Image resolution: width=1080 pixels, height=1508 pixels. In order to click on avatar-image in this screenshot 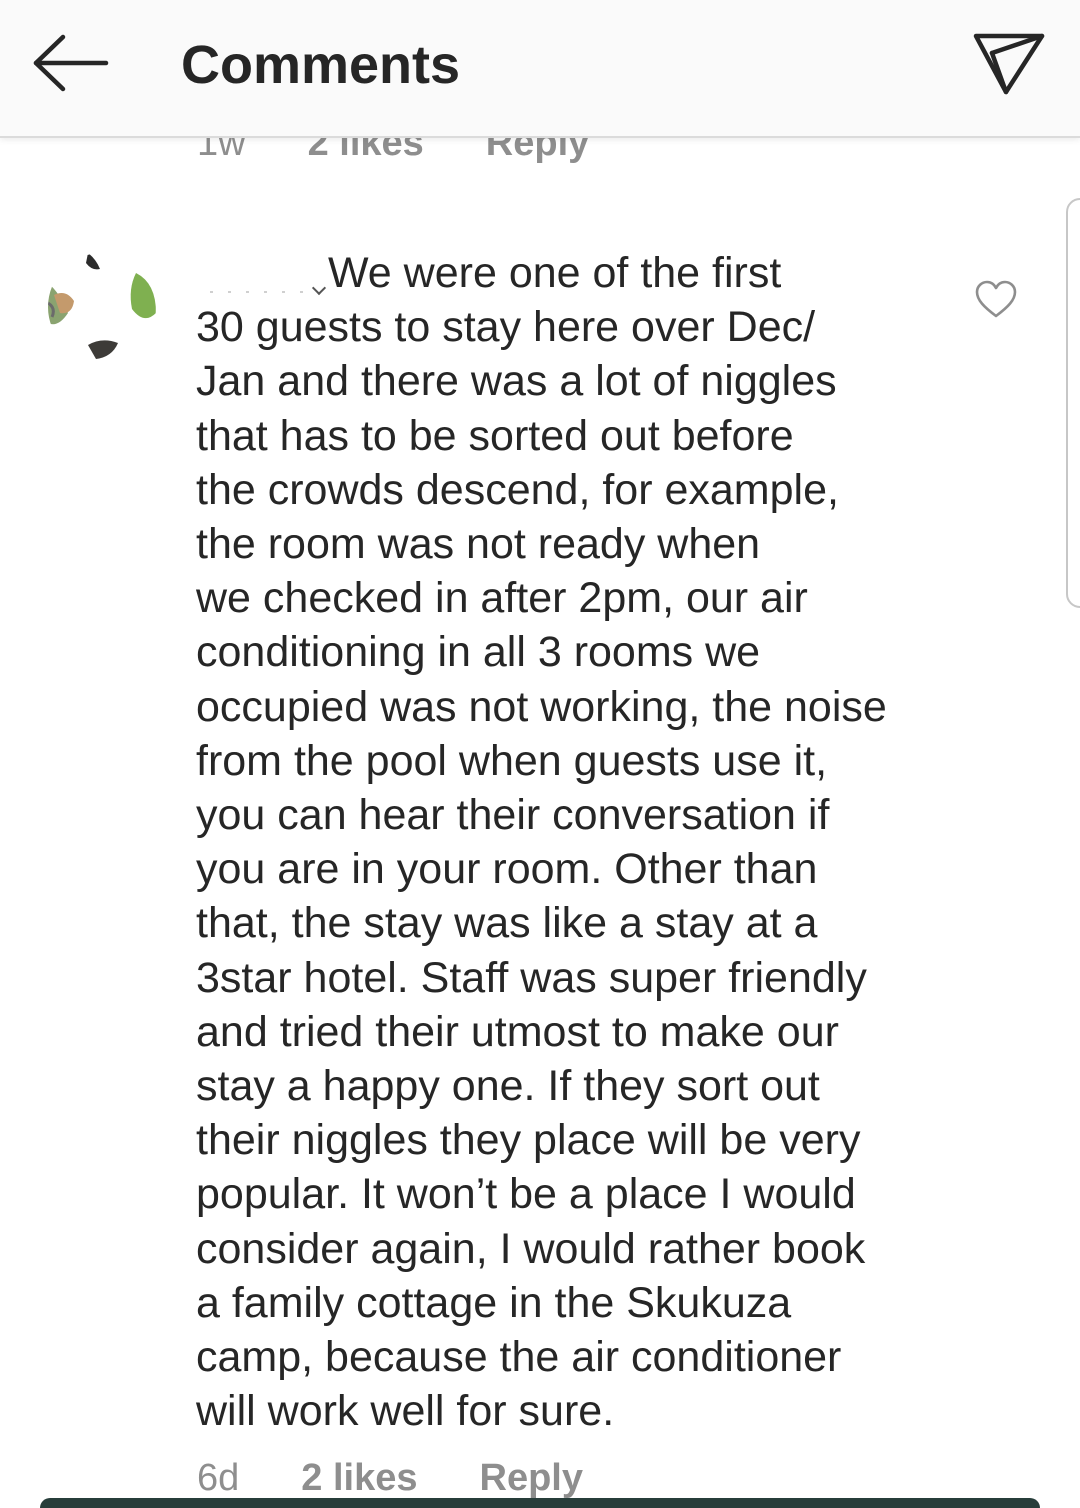, I will do `click(102, 307)`.